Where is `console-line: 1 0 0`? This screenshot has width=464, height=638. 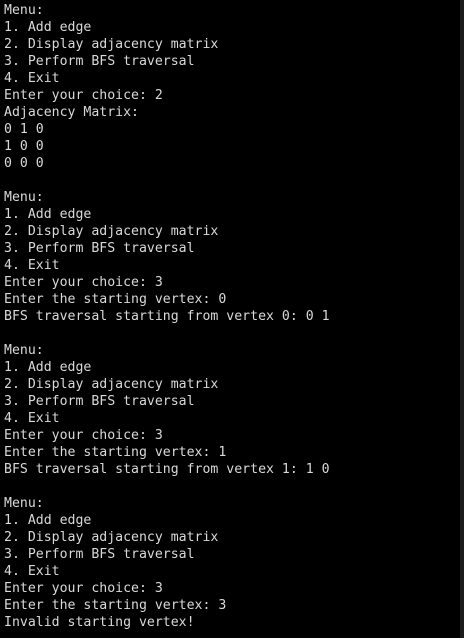 console-line: 1 0 0 is located at coordinates (24, 146).